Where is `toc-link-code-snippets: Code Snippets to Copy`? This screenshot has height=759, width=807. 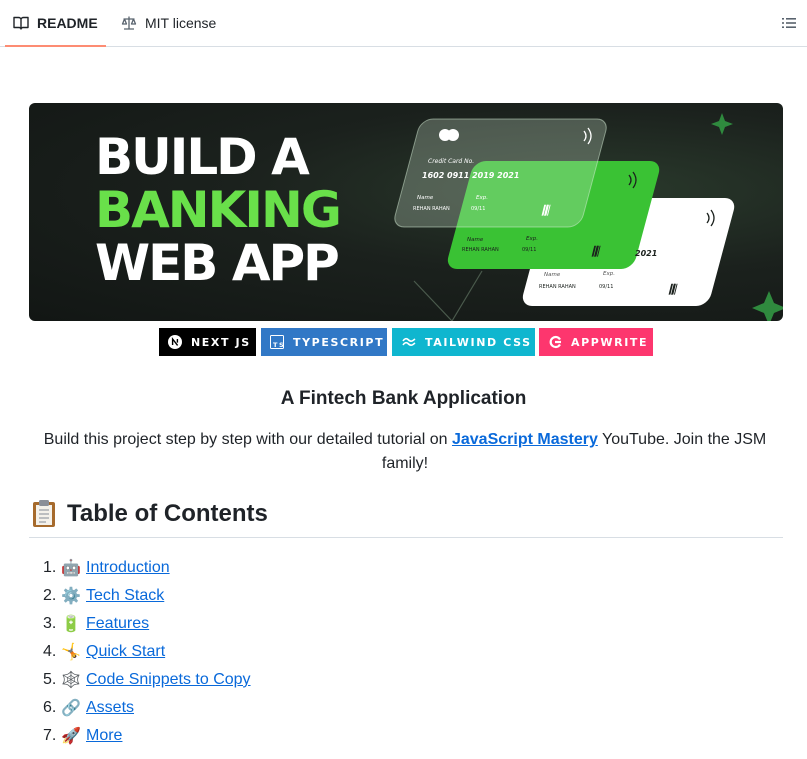
toc-link-code-snippets: Code Snippets to Copy is located at coordinates (168, 680).